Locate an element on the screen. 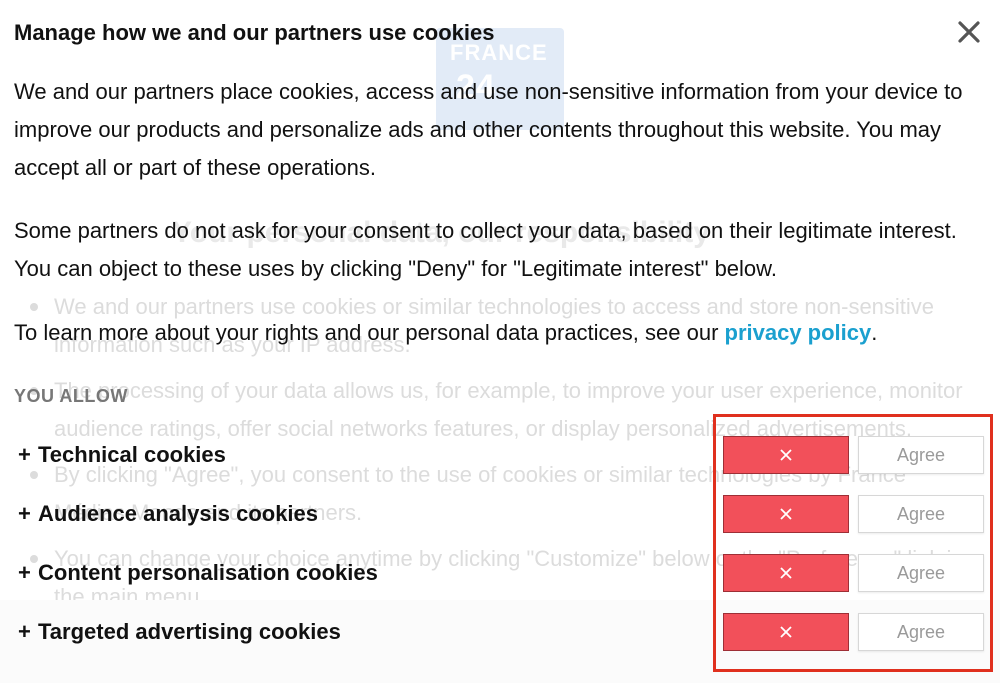 This screenshot has height=683, width=1000. category-row-content: + Content personalisation cookies is located at coordinates (368, 573).